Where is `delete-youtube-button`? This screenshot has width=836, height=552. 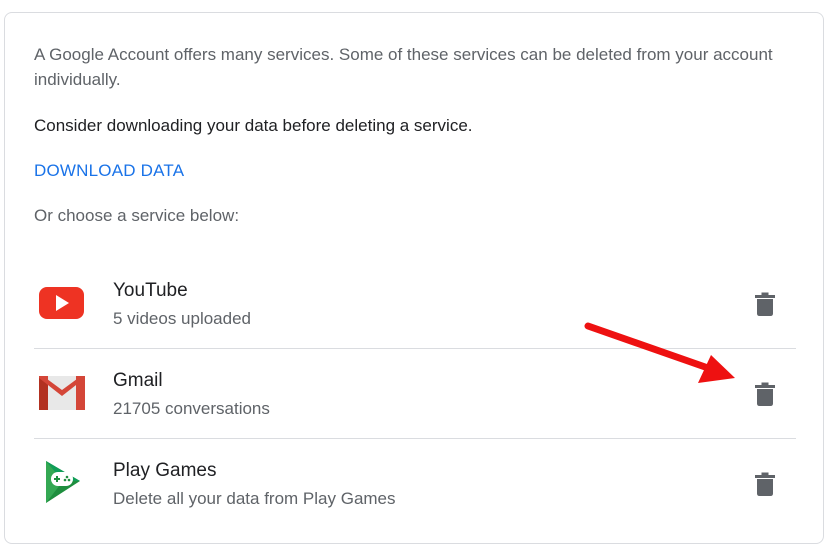 delete-youtube-button is located at coordinates (765, 304).